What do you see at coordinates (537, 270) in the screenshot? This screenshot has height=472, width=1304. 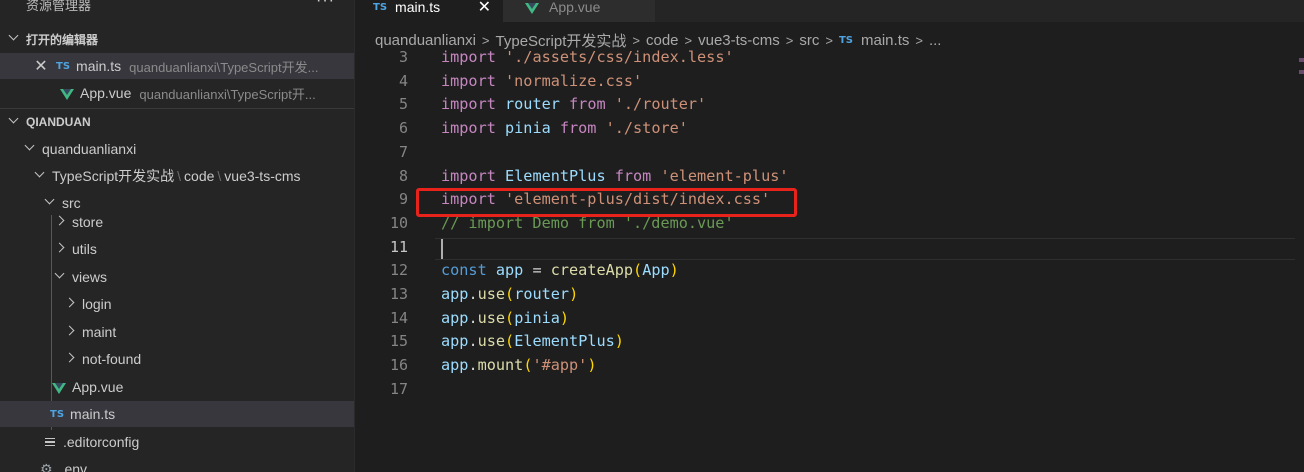 I see `code-token: =` at bounding box center [537, 270].